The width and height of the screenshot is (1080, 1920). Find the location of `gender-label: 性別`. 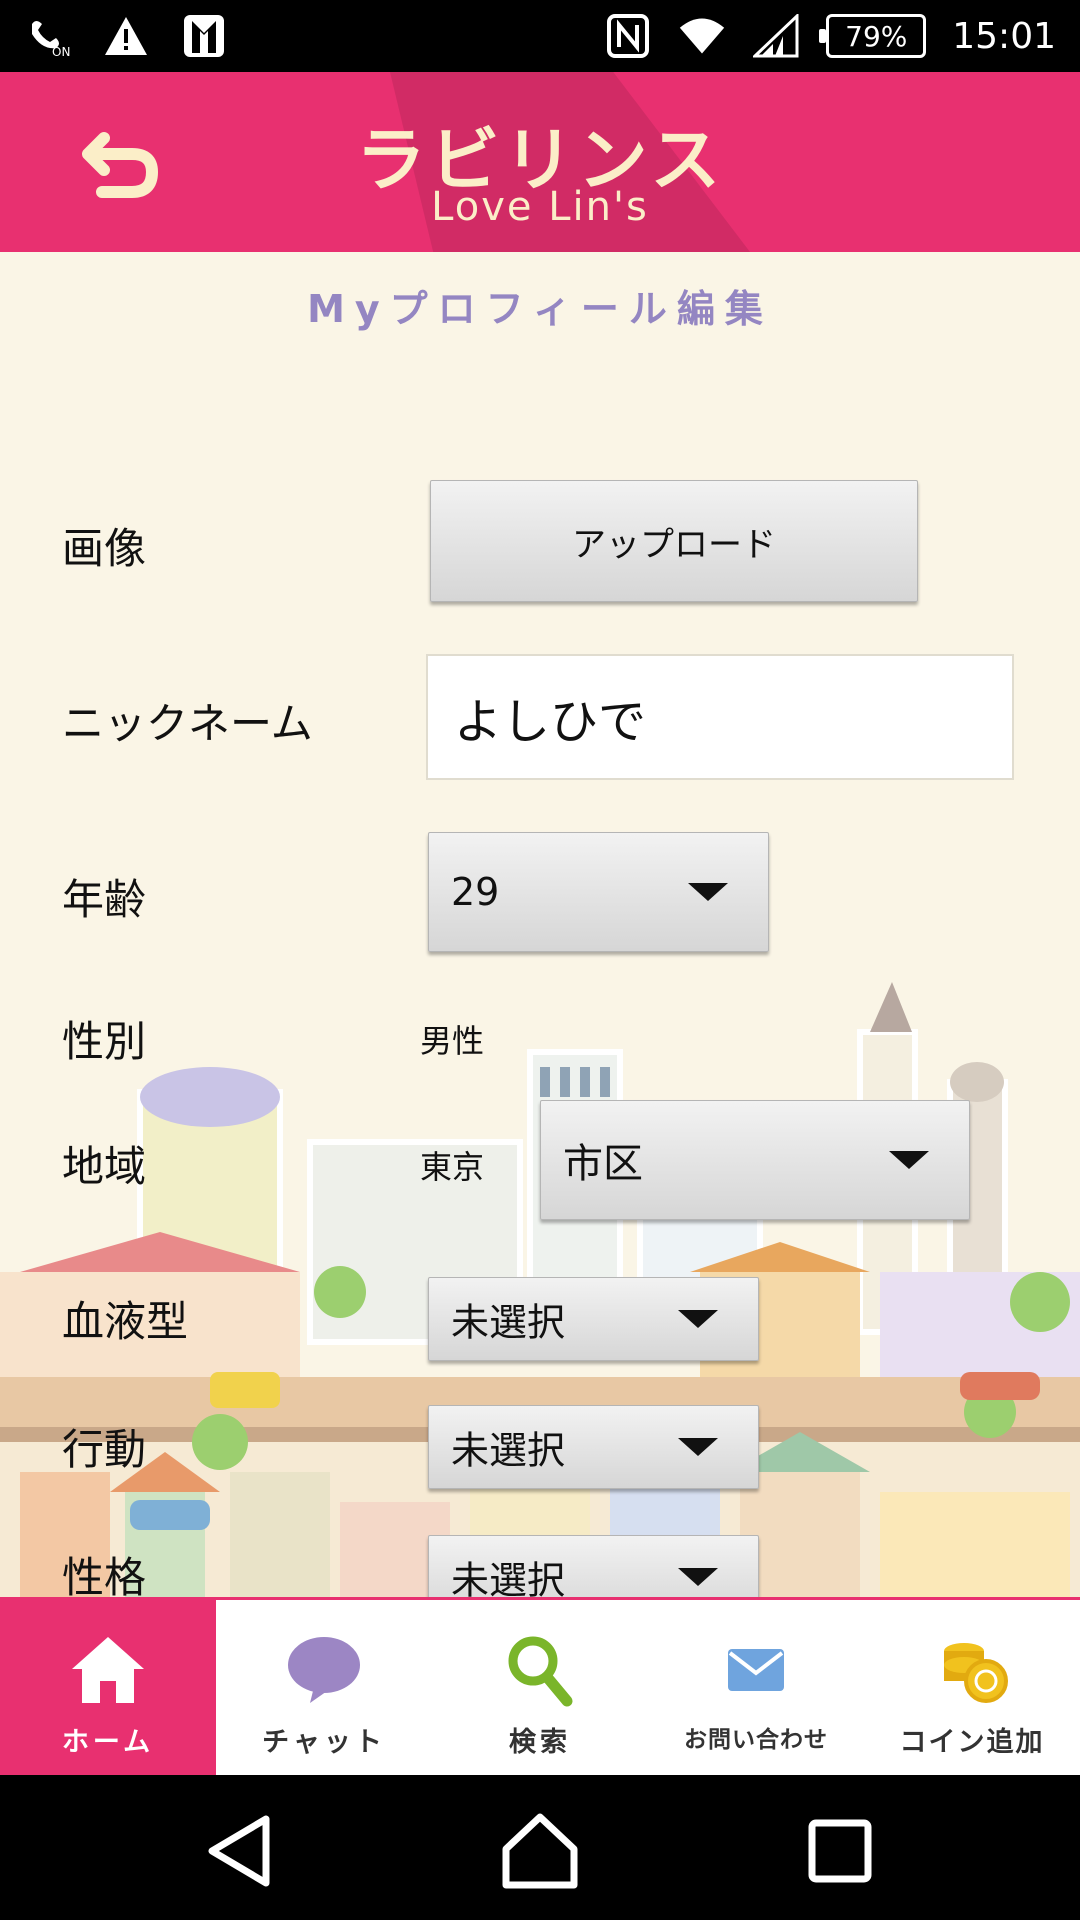

gender-label: 性別 is located at coordinates (104, 1041).